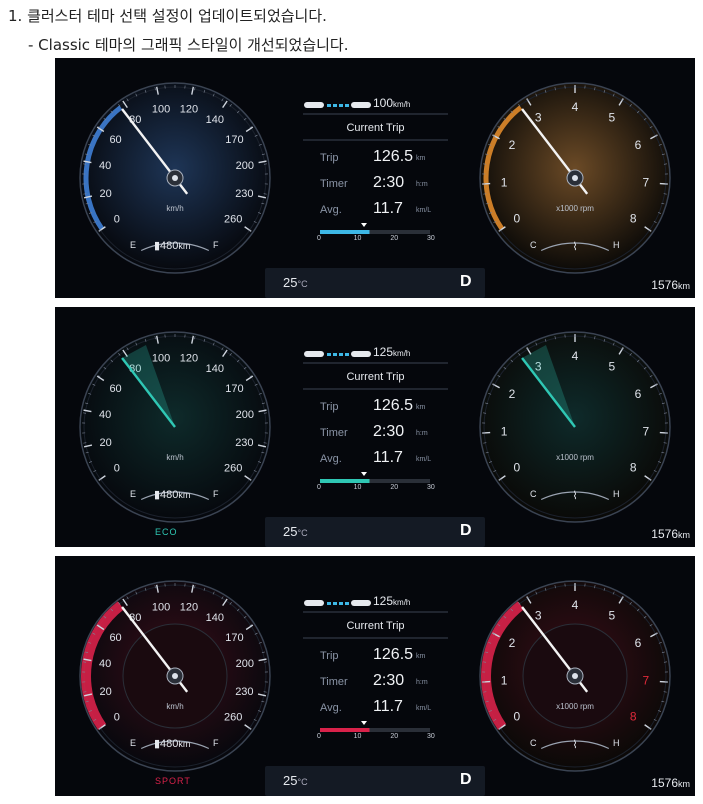  What do you see at coordinates (402, 104) in the screenshot?
I see `cruise-speed-unit: km/h` at bounding box center [402, 104].